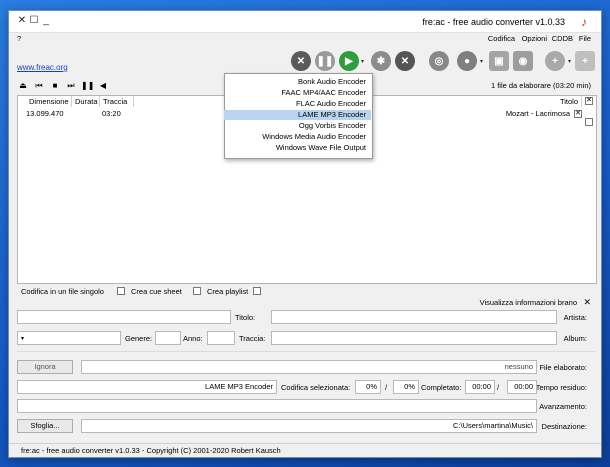 The image size is (610, 467). Describe the element at coordinates (405, 61) in the screenshot. I see `tools-icon: ✕` at that location.